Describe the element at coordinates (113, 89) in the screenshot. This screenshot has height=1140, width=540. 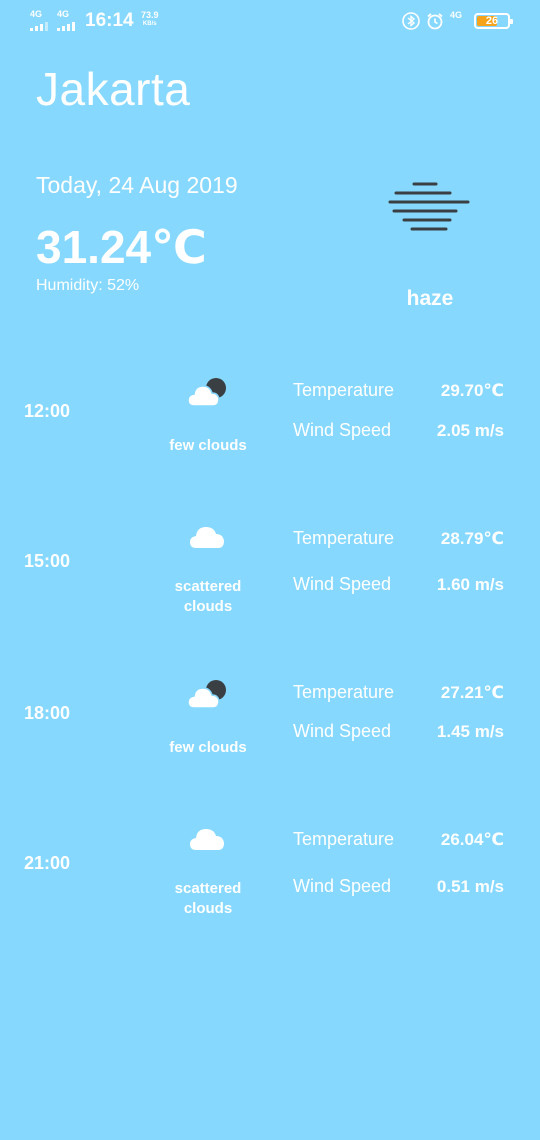
I see `city-name: Jakarta` at that location.